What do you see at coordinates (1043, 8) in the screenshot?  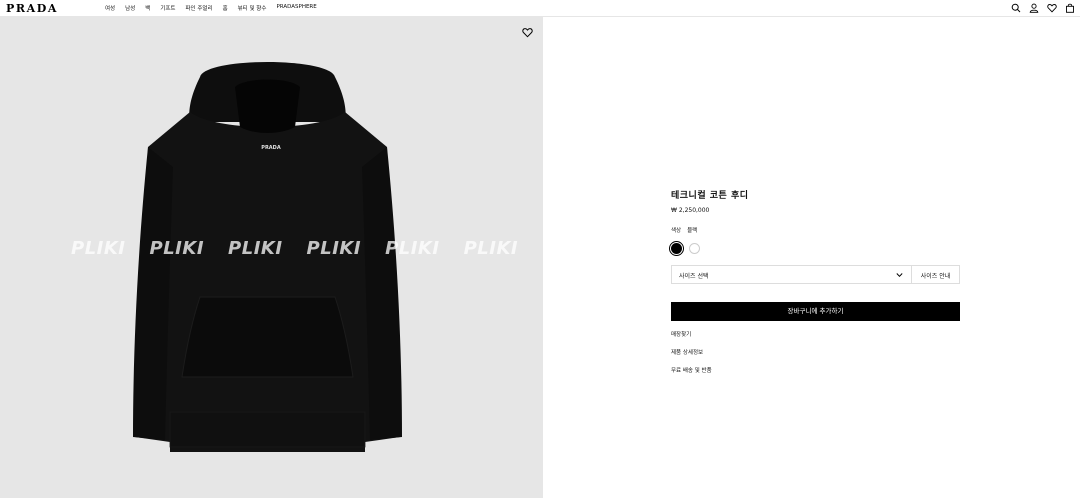 I see `header-icons` at bounding box center [1043, 8].